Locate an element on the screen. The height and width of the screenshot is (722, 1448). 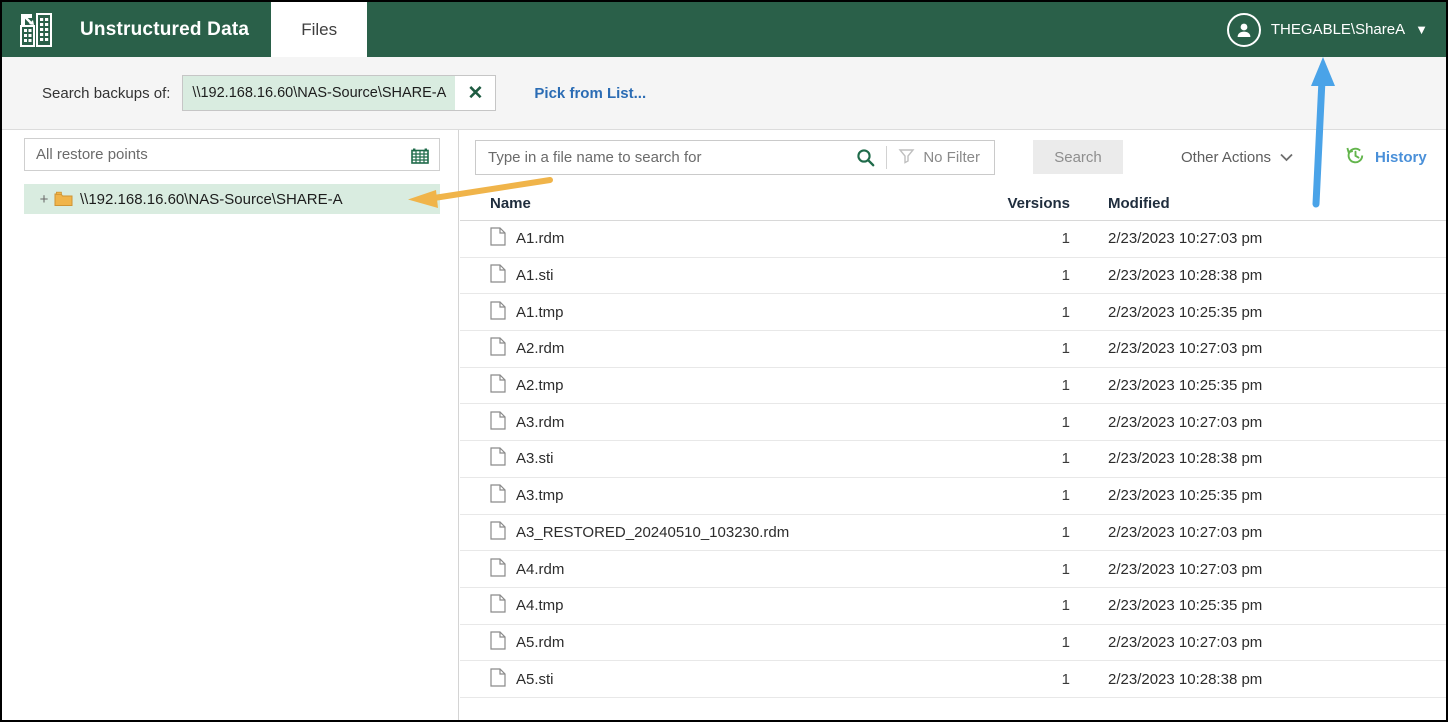
veeam-unstructured-data-logo-icon is located at coordinates (36, 29).